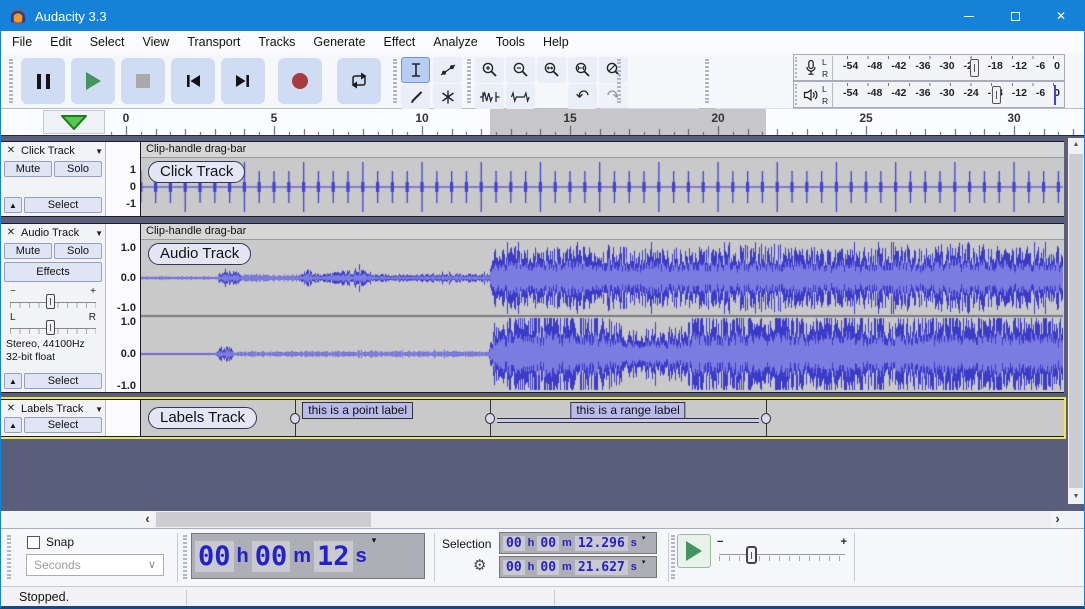 Image resolution: width=1085 pixels, height=609 pixels. What do you see at coordinates (974, 68) in the screenshot?
I see `recording-volume-slider` at bounding box center [974, 68].